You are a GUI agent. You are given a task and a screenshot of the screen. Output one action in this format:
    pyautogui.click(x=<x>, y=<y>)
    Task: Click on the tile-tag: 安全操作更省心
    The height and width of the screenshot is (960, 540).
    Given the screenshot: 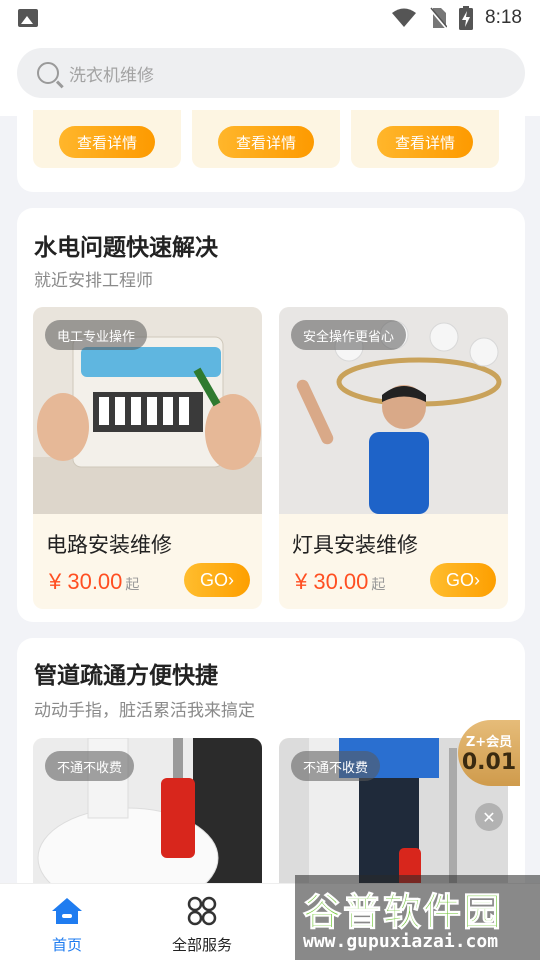 What is the action you would take?
    pyautogui.click(x=349, y=335)
    